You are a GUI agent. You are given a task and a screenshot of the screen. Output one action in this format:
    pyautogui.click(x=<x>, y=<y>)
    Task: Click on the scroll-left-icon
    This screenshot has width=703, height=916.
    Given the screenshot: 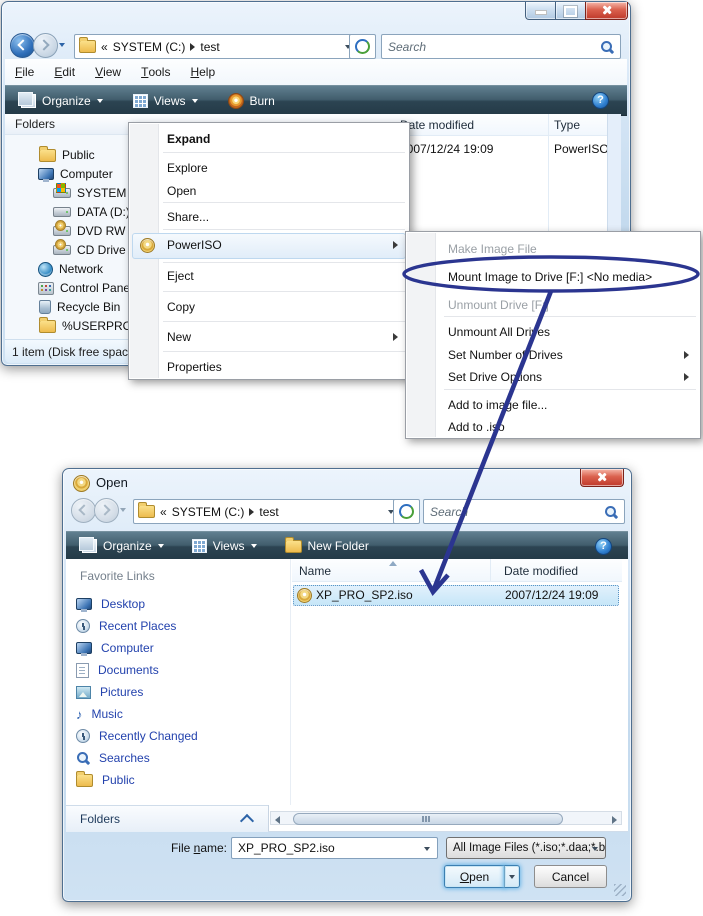 What is the action you would take?
    pyautogui.click(x=277, y=820)
    